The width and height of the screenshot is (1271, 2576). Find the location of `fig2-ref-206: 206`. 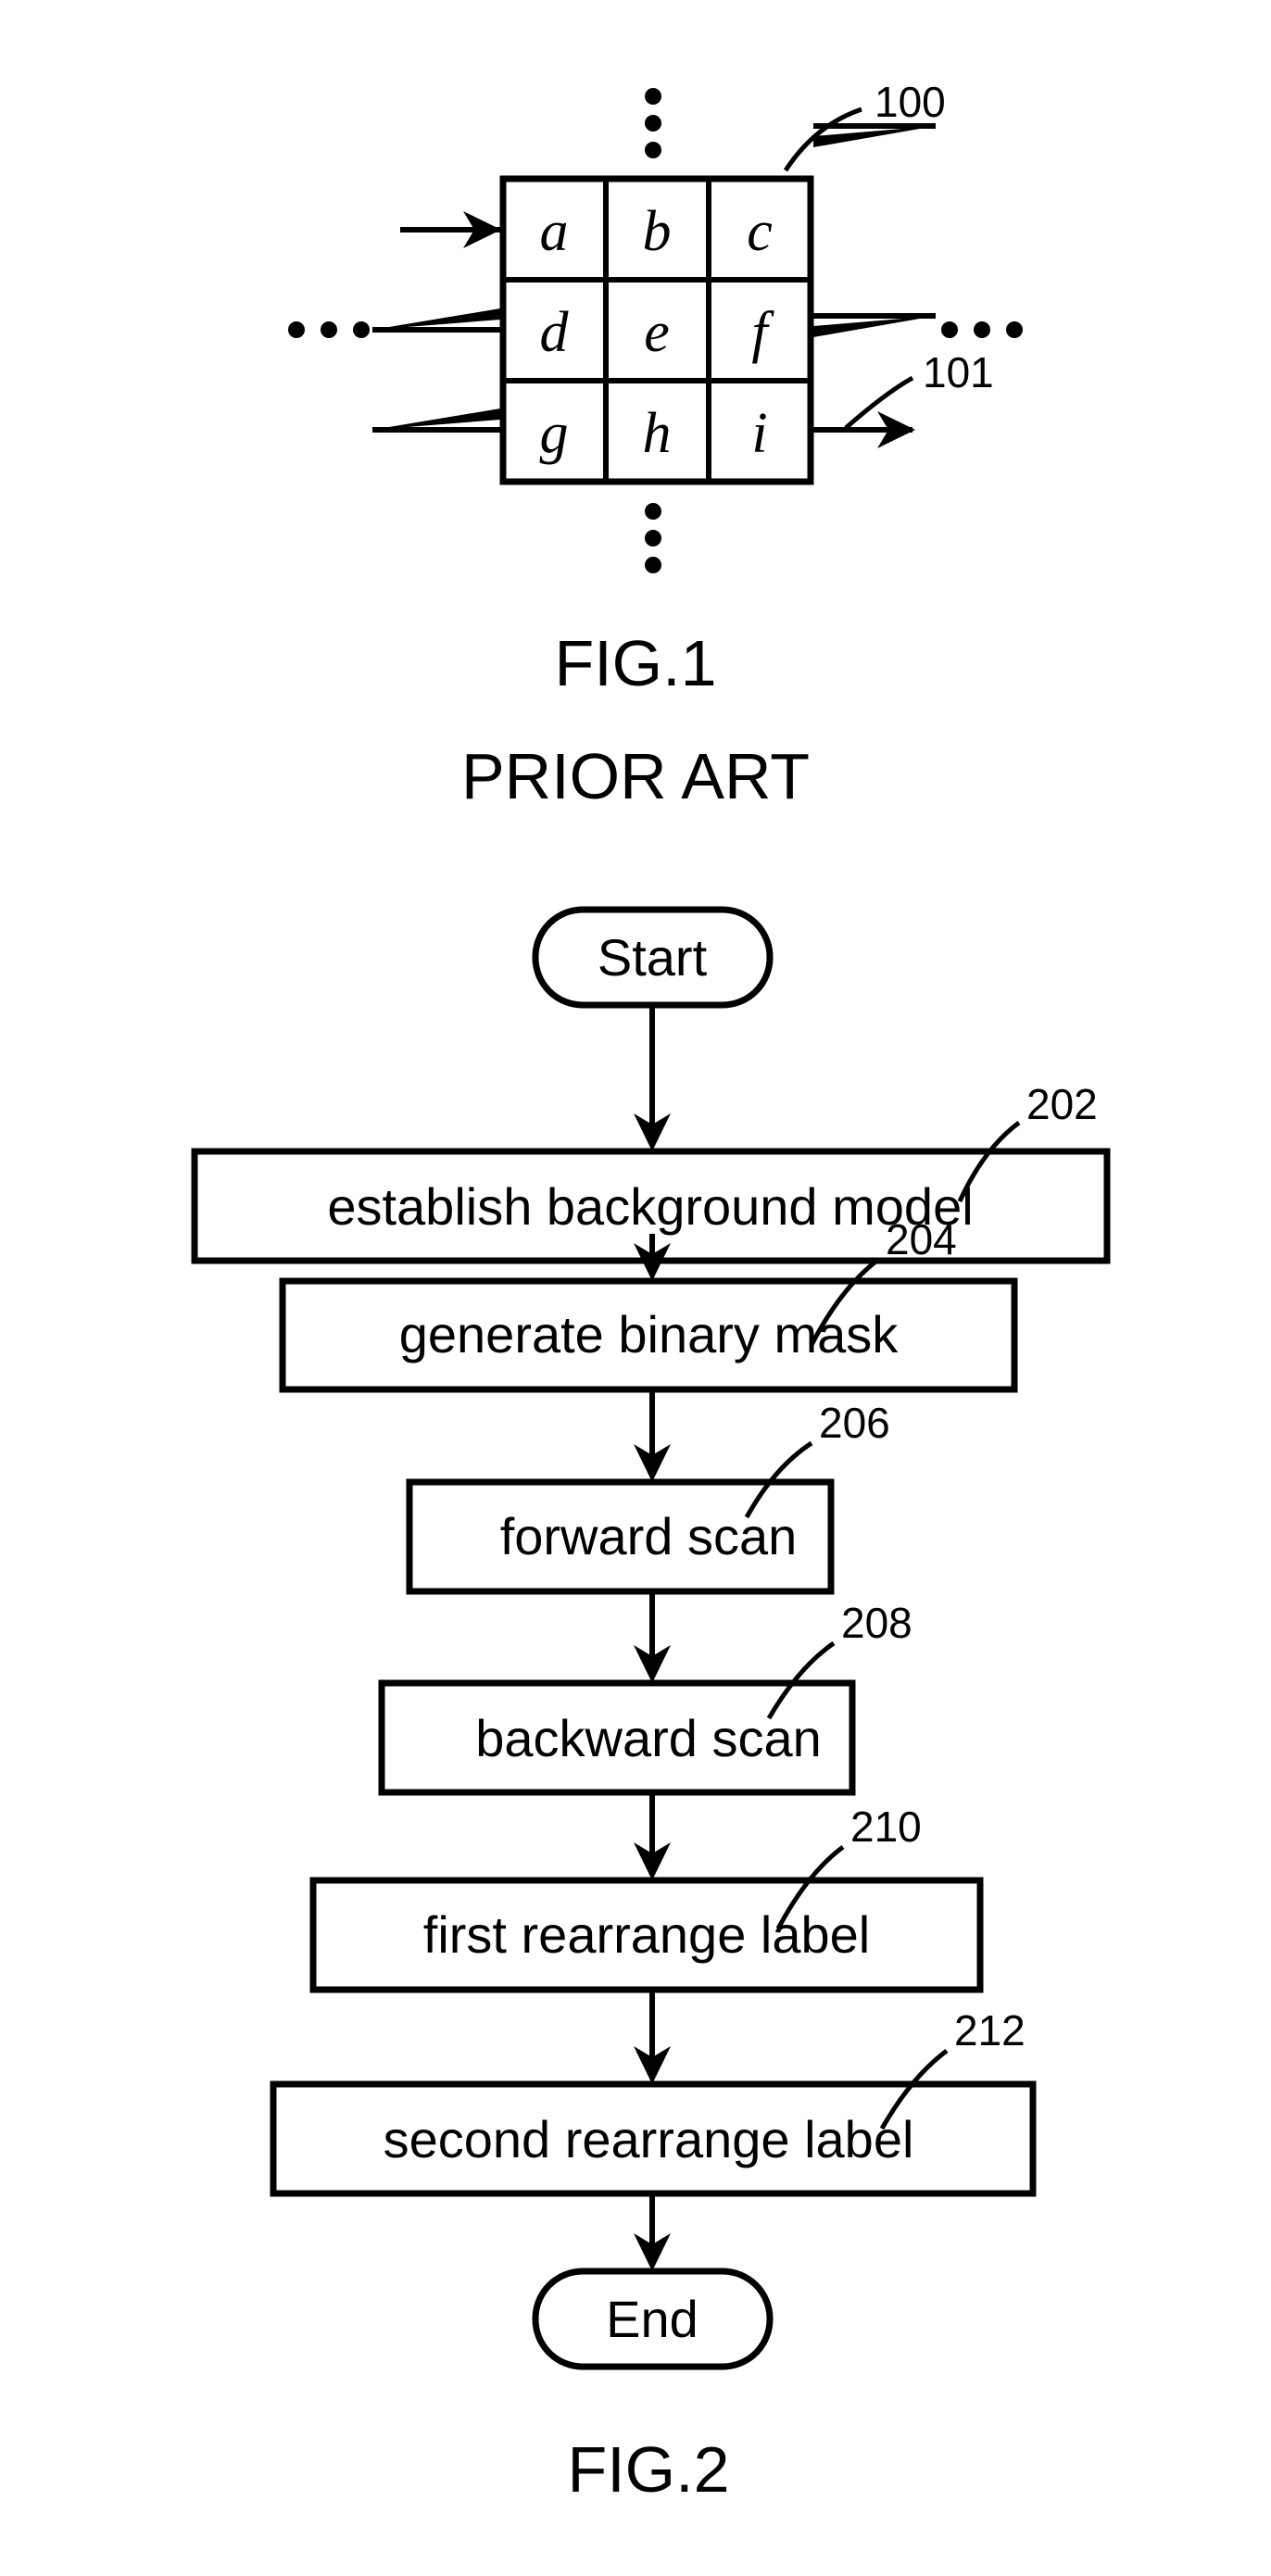

fig2-ref-206: 206 is located at coordinates (854, 1423).